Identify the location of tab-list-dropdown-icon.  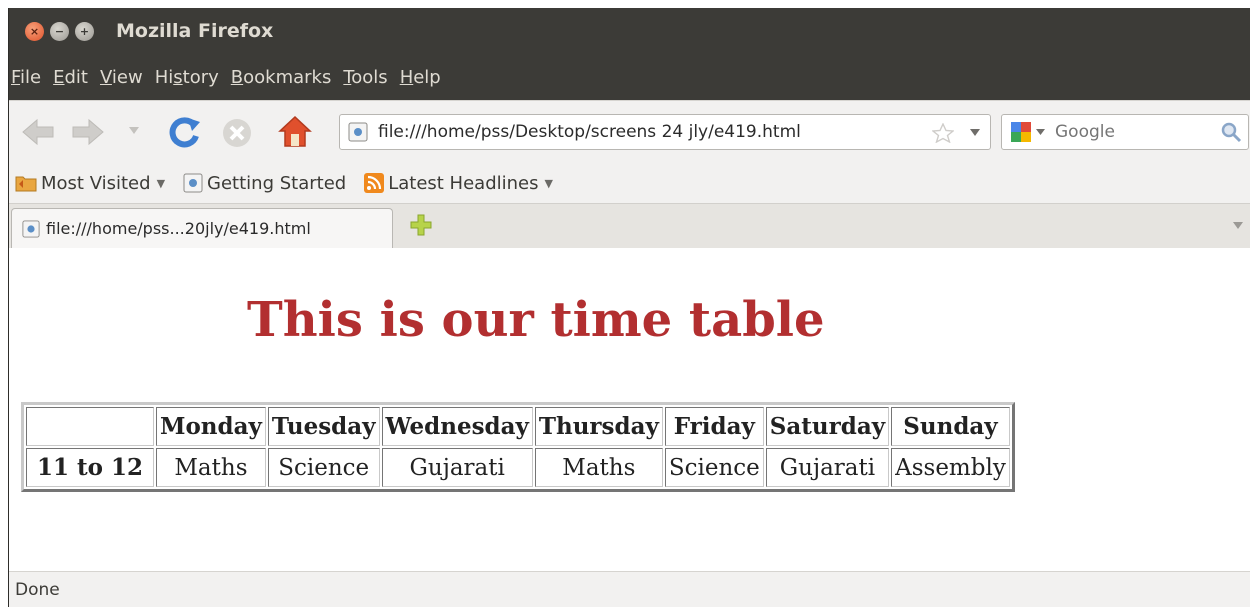
(1238, 226).